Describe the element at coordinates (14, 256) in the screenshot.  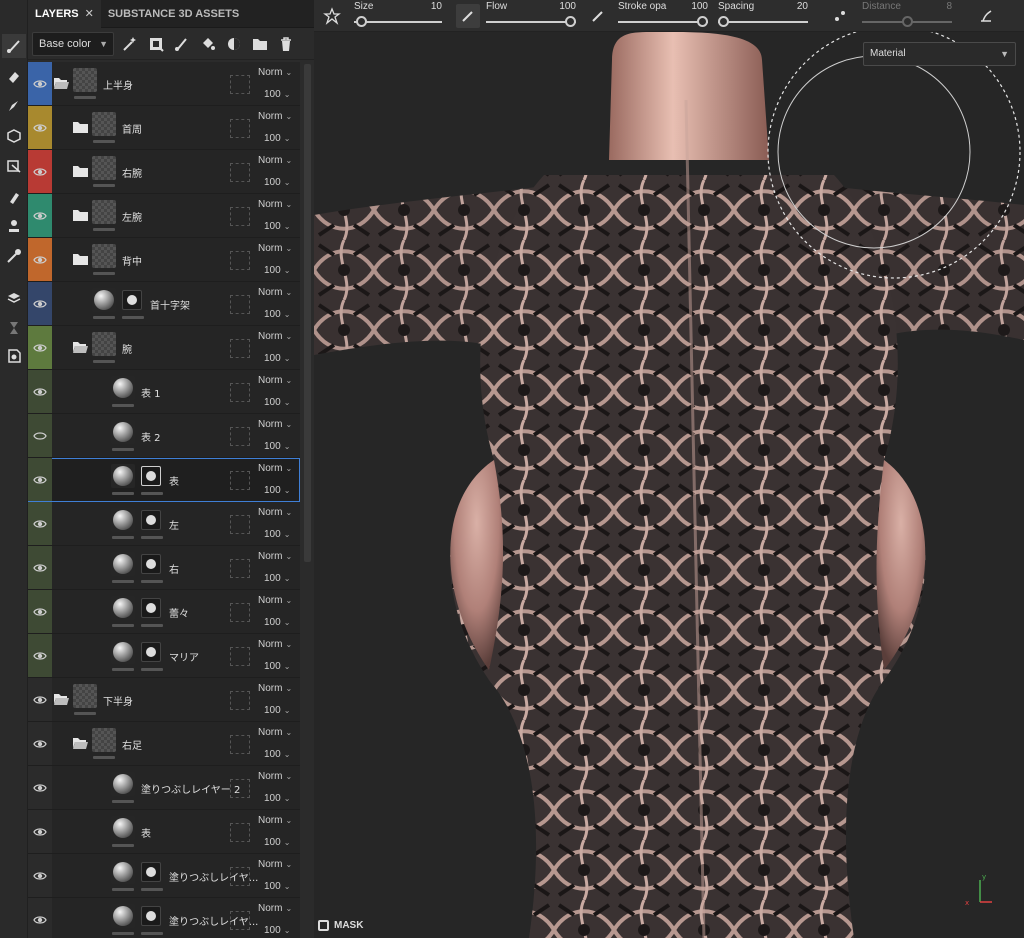
I see `color-picker-icon` at that location.